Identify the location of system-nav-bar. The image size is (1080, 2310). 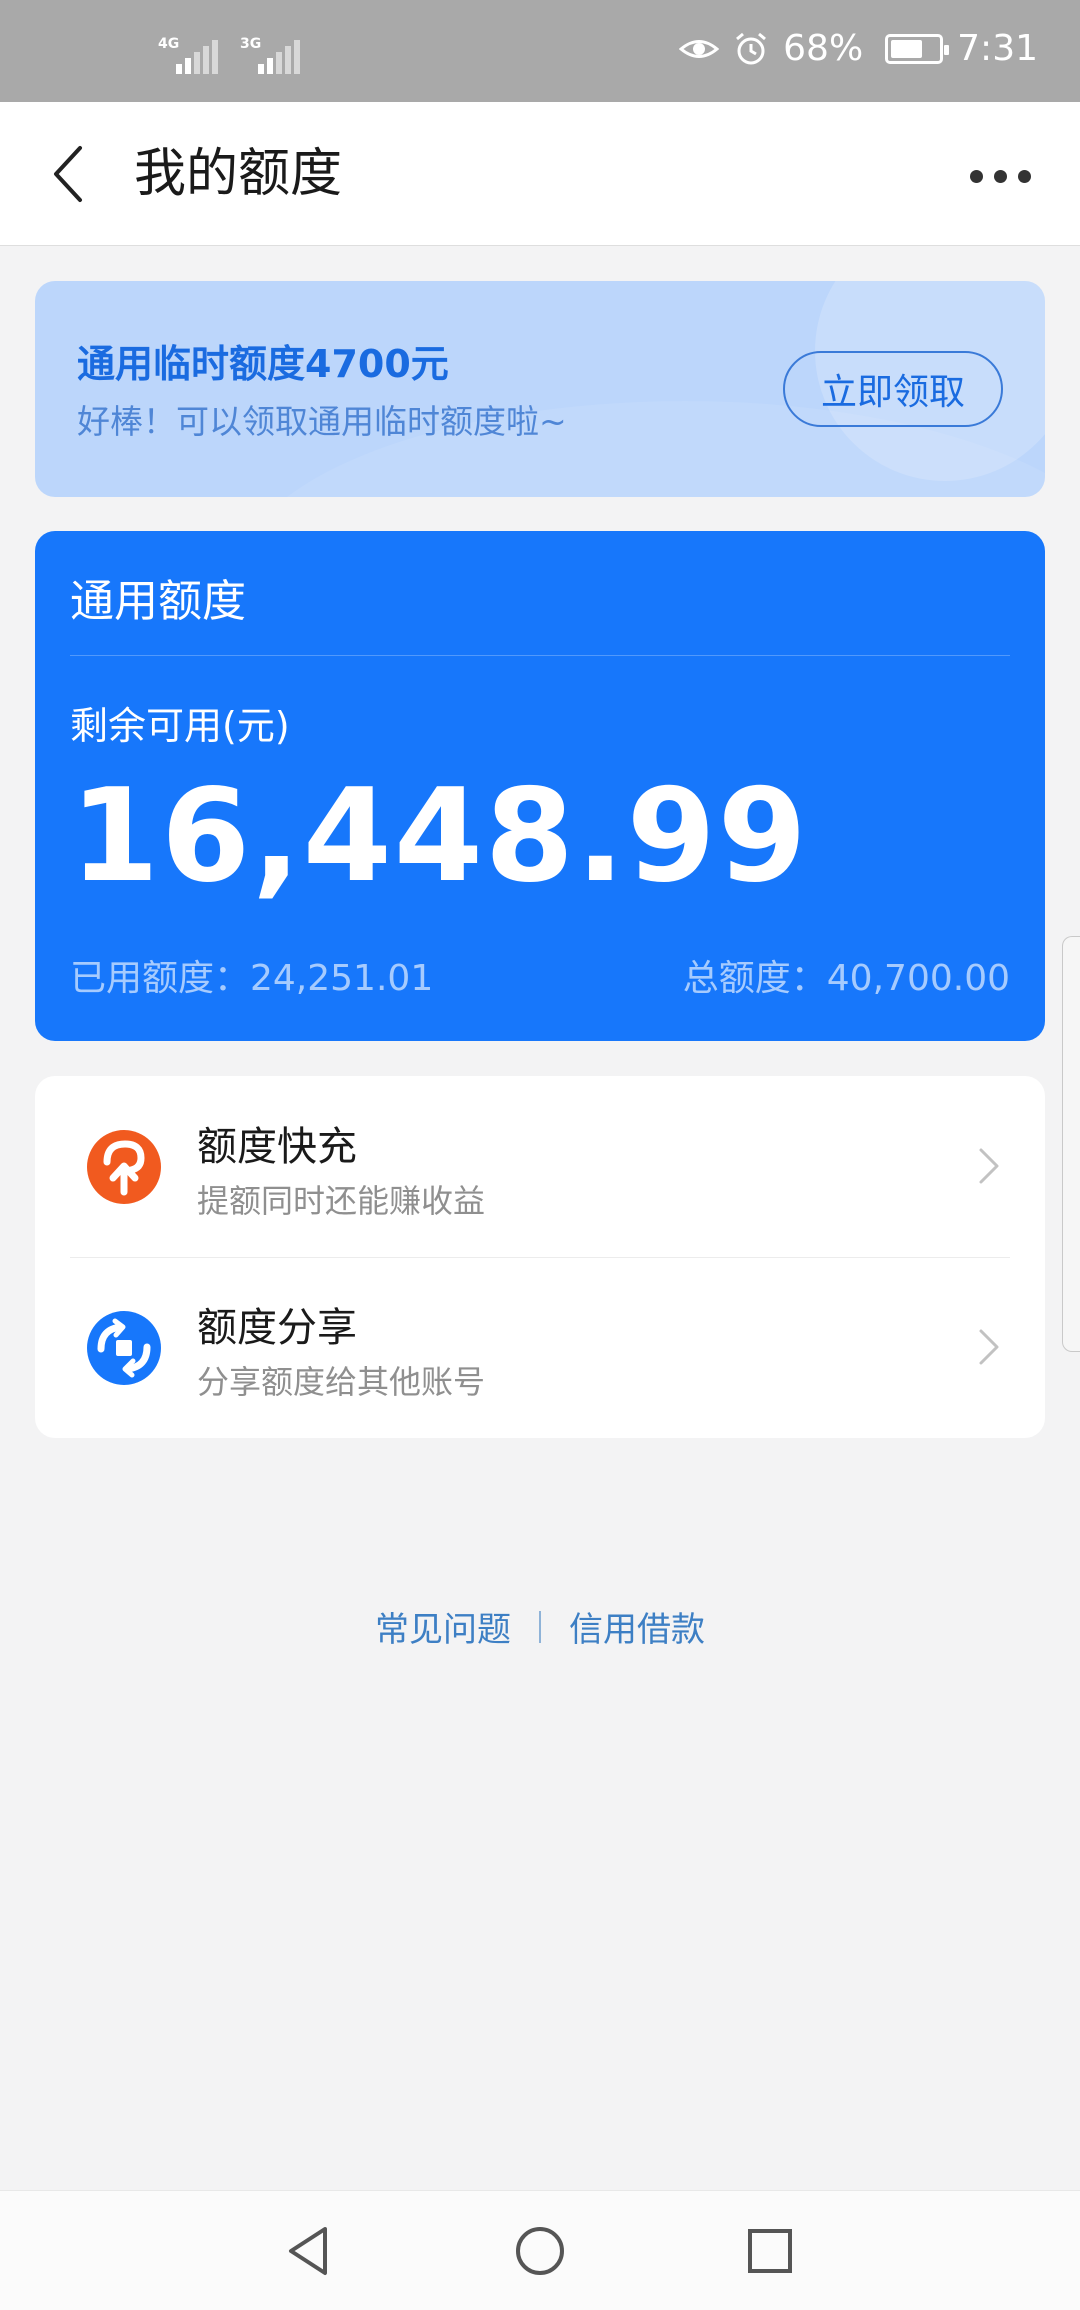
(540, 2250).